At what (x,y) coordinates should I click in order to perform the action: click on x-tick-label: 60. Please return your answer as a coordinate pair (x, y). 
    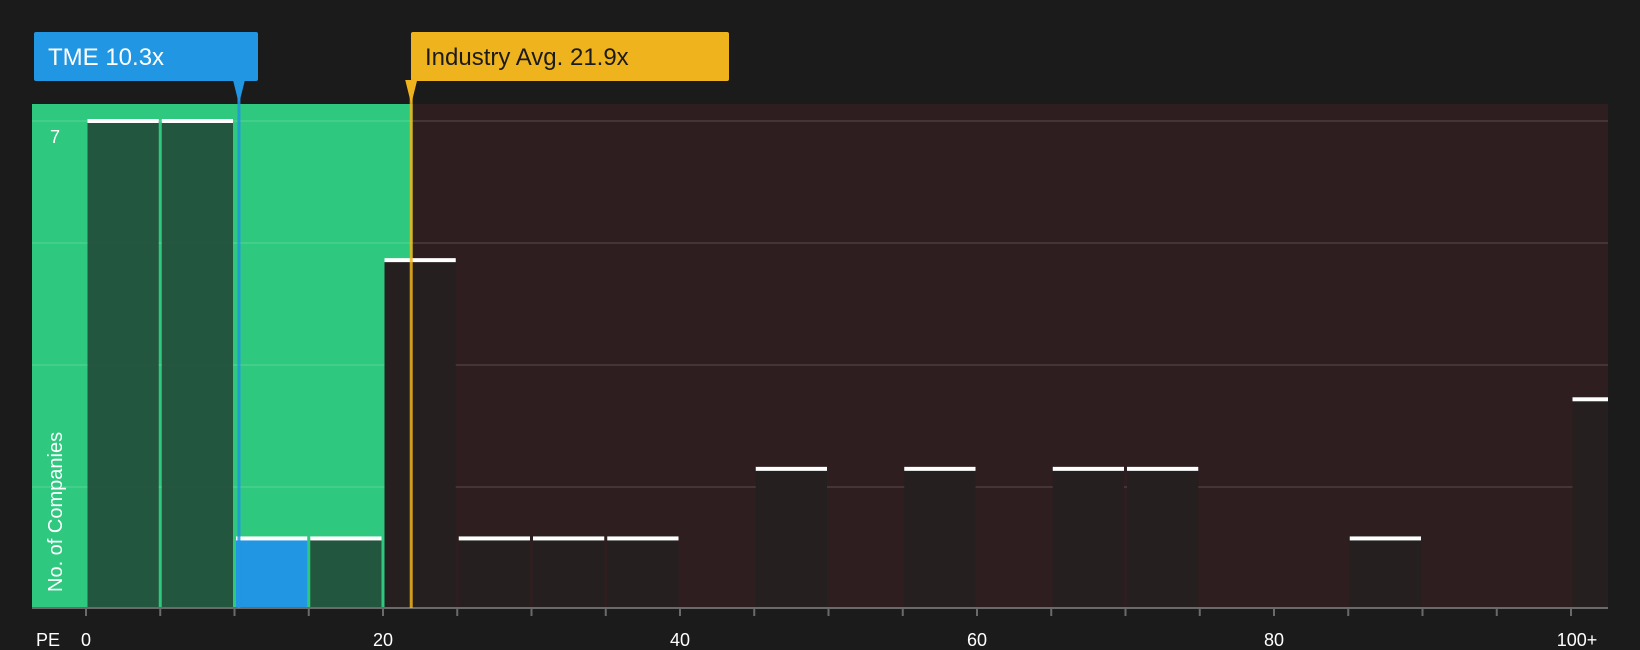
    Looking at the image, I should click on (977, 640).